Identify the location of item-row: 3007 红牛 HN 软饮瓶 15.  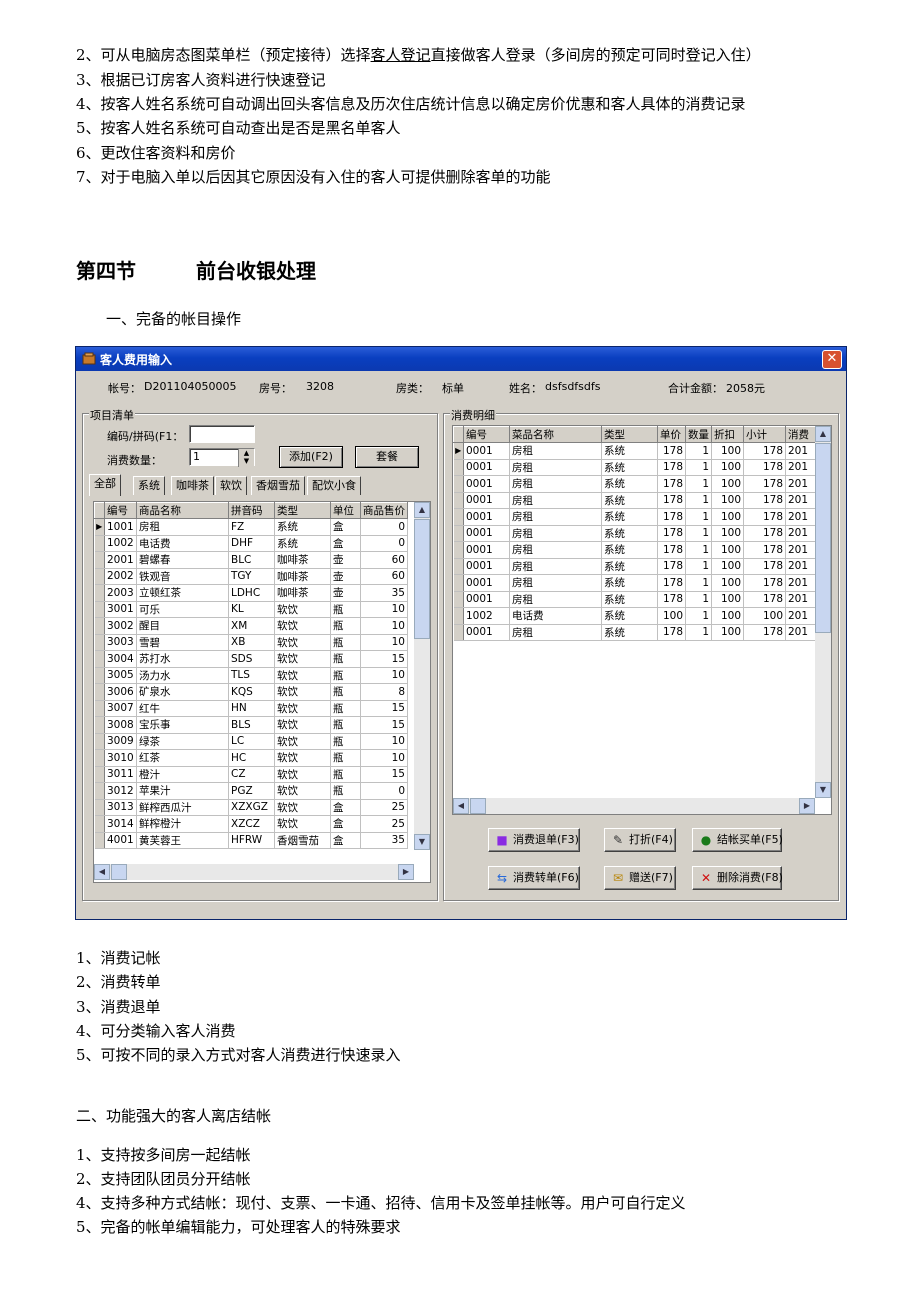
(251, 708).